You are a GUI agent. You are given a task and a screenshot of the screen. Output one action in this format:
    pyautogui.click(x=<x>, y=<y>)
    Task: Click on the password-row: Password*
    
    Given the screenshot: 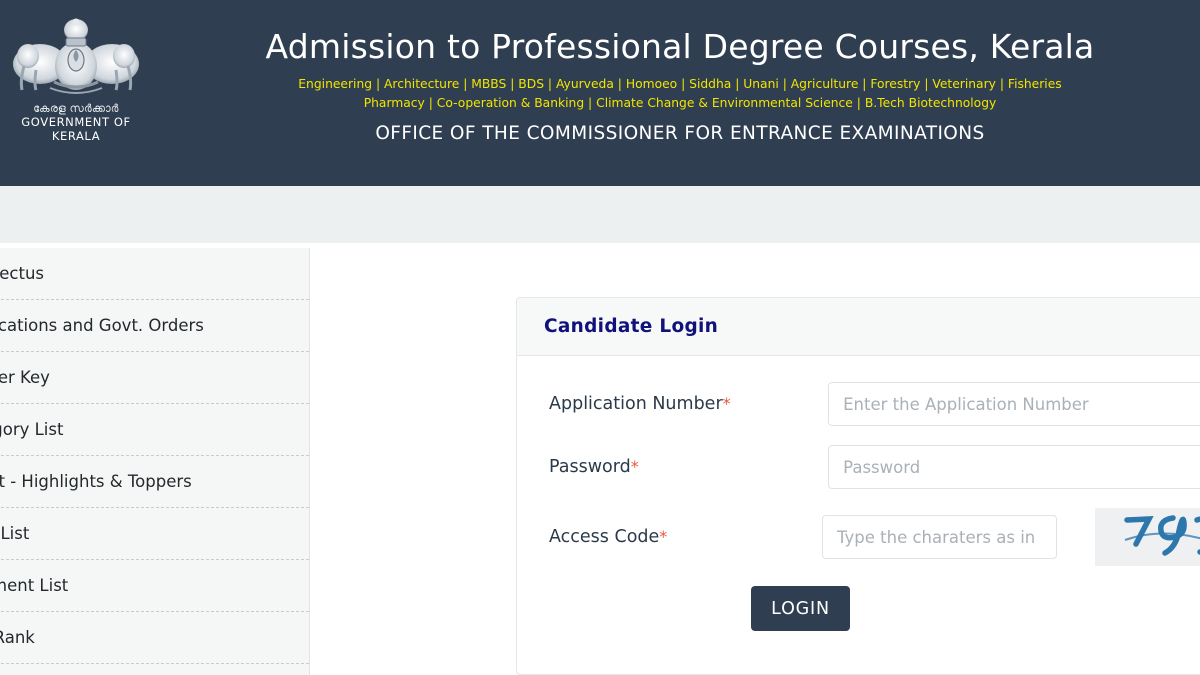 What is the action you would take?
    pyautogui.click(x=858, y=467)
    